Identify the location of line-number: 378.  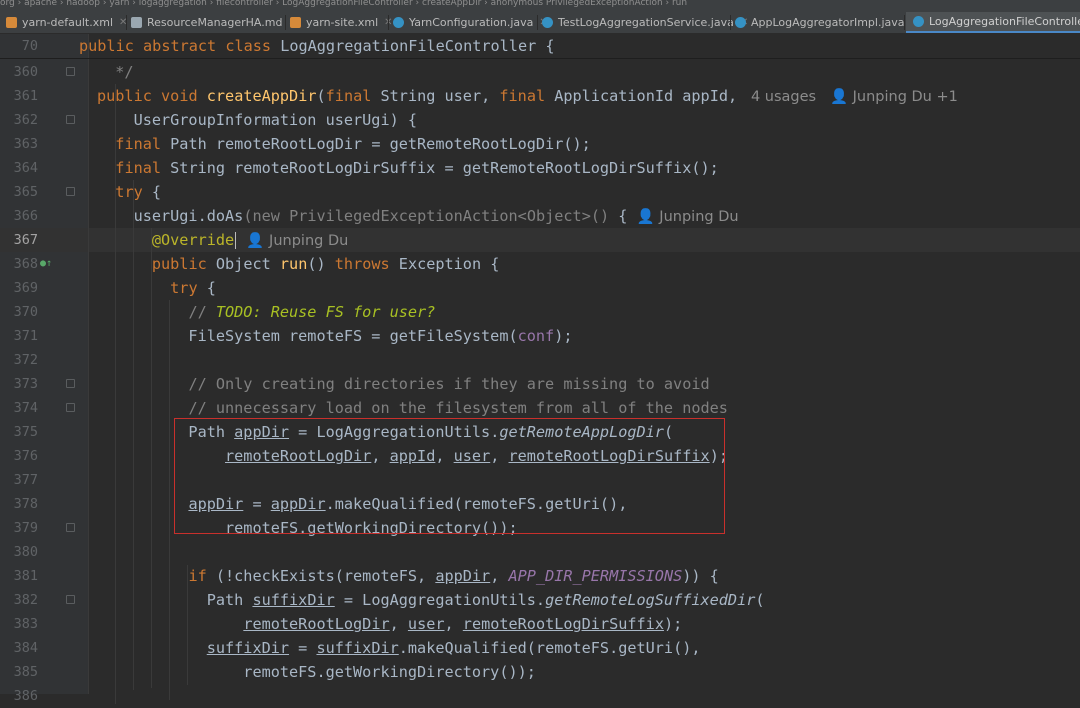
(25, 504).